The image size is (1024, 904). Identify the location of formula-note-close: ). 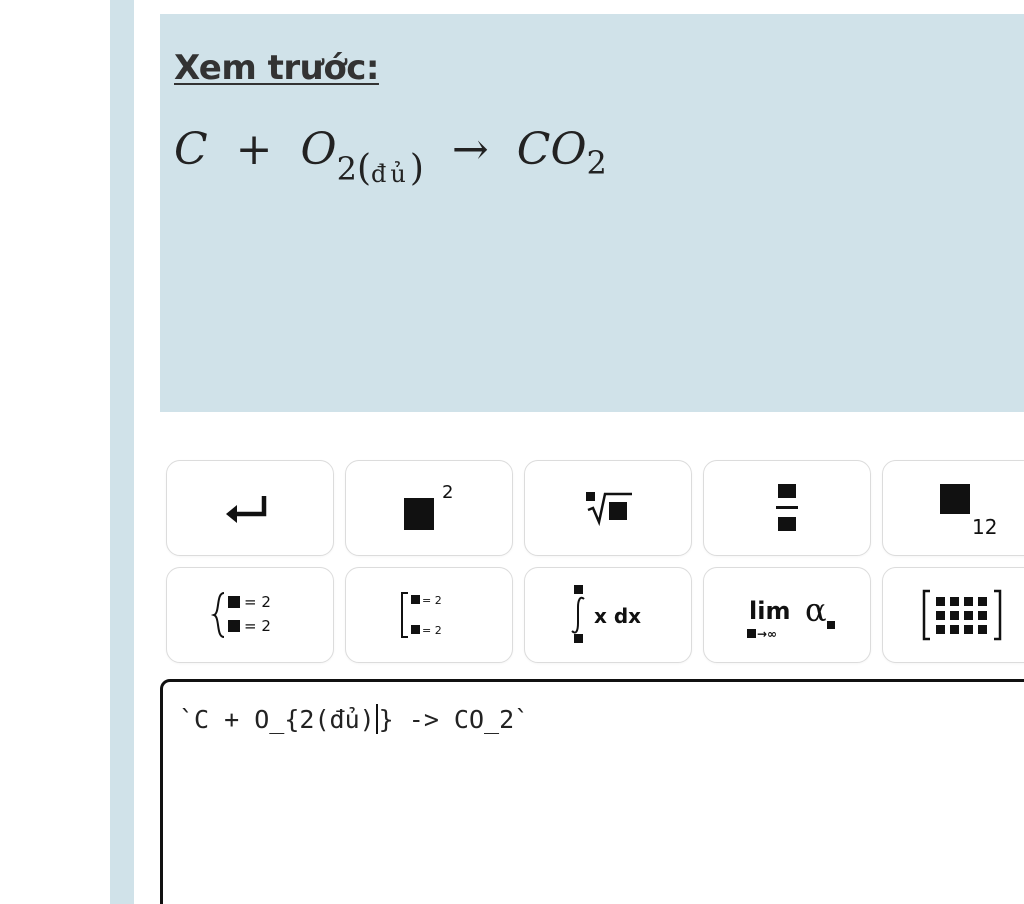
(416, 168).